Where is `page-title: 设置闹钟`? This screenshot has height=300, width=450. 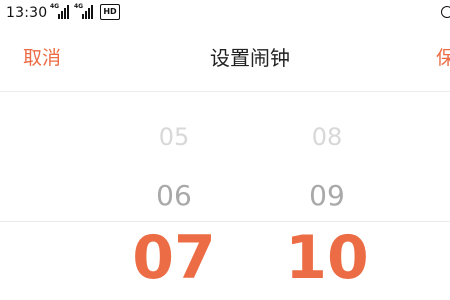 page-title: 设置闹钟 is located at coordinates (250, 58).